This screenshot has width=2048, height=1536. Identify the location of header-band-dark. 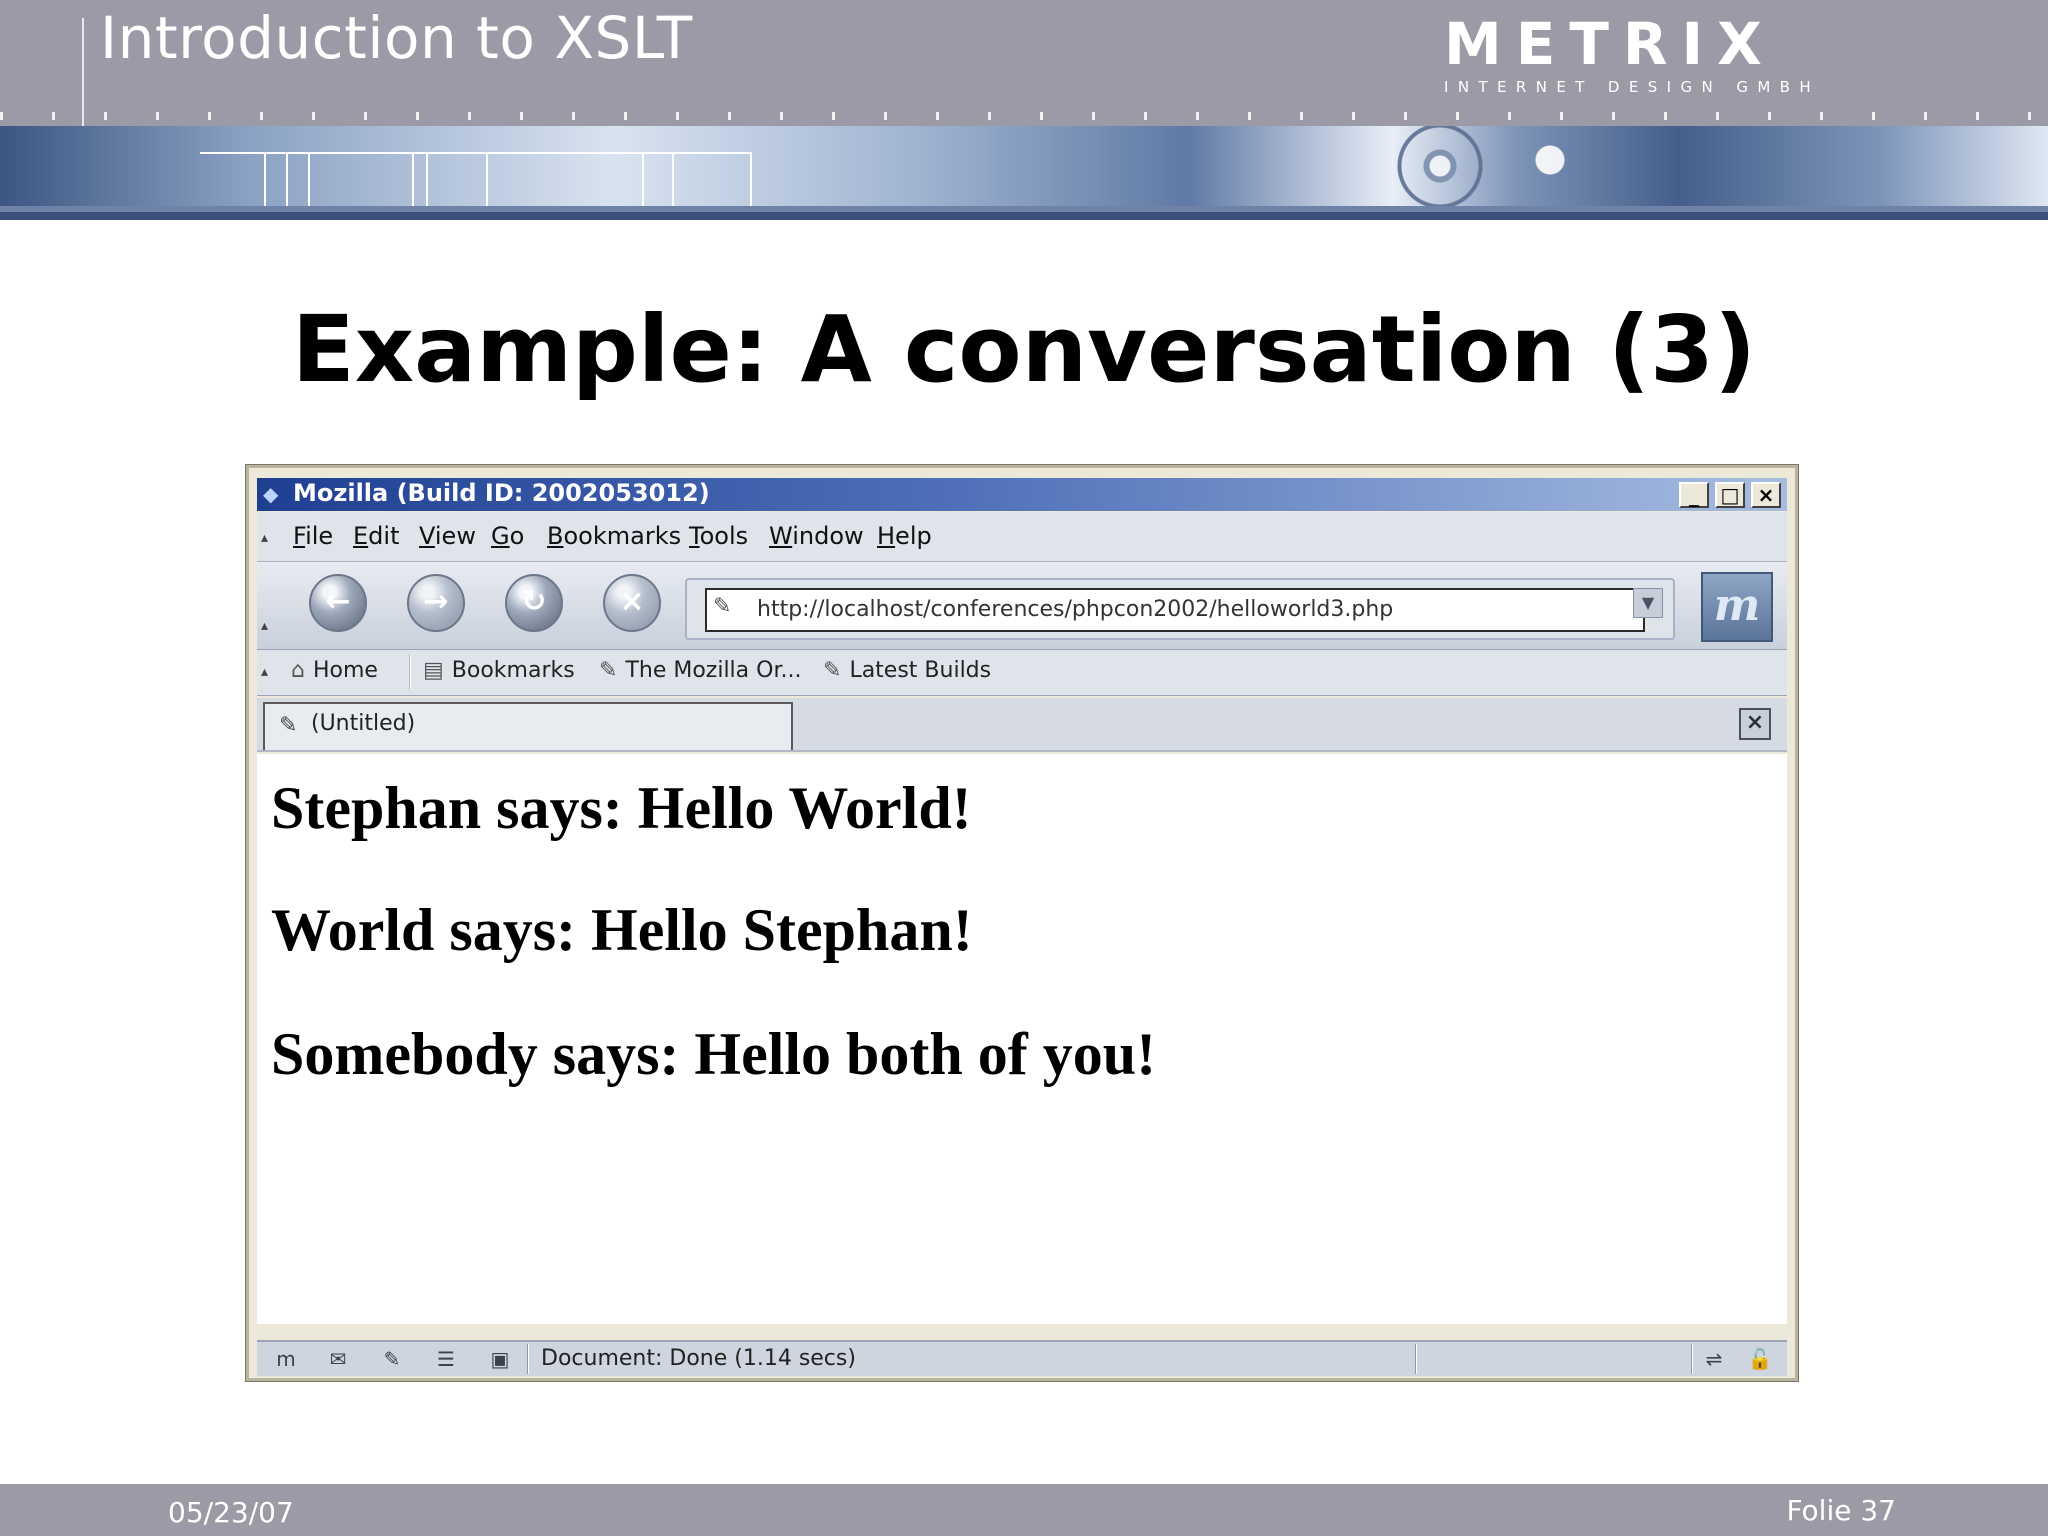
(1024, 216).